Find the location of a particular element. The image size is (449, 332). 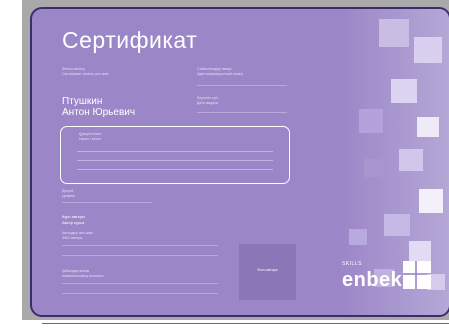

bottom-divider is located at coordinates (245, 323).